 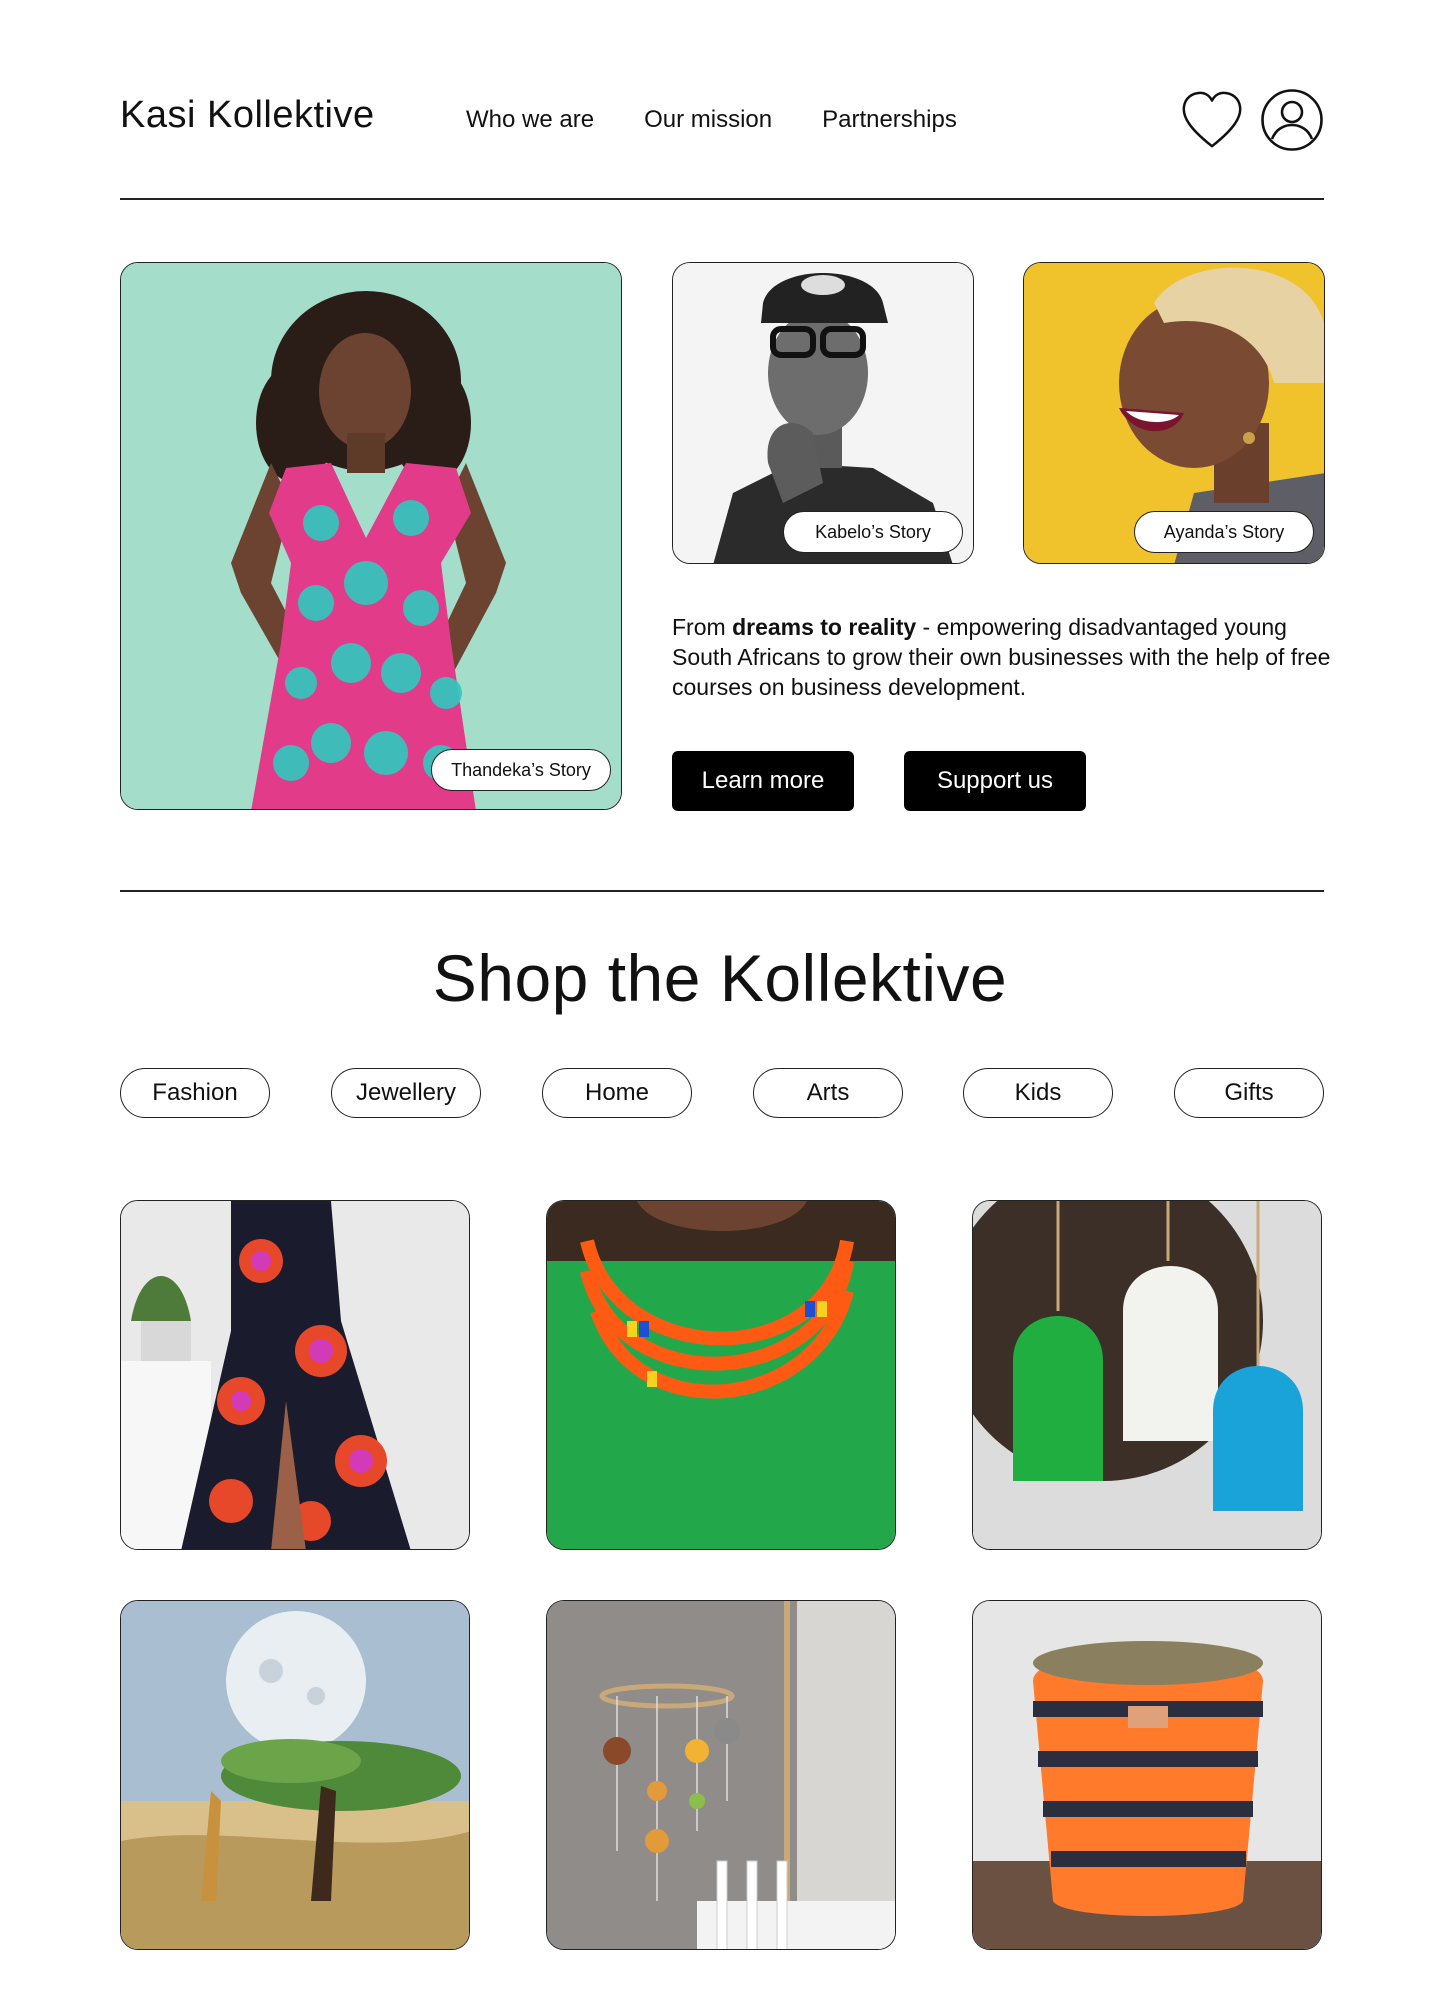 I want to click on category-chip-fashion: Fashion, so click(x=195, y=1093).